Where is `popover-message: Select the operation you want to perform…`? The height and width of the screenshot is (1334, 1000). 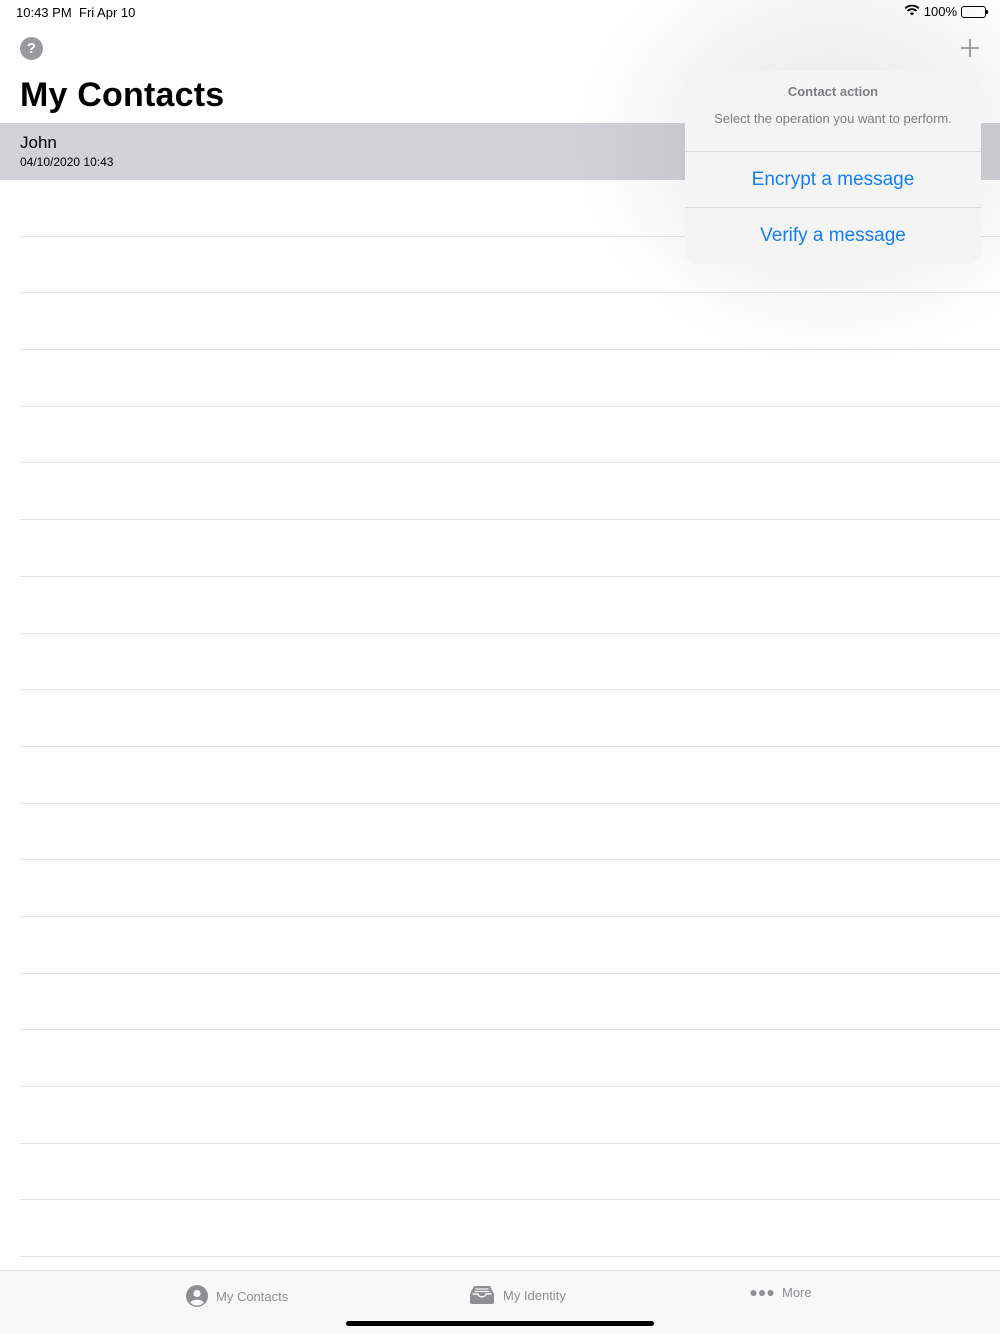
popover-message: Select the operation you want to perform… is located at coordinates (833, 118).